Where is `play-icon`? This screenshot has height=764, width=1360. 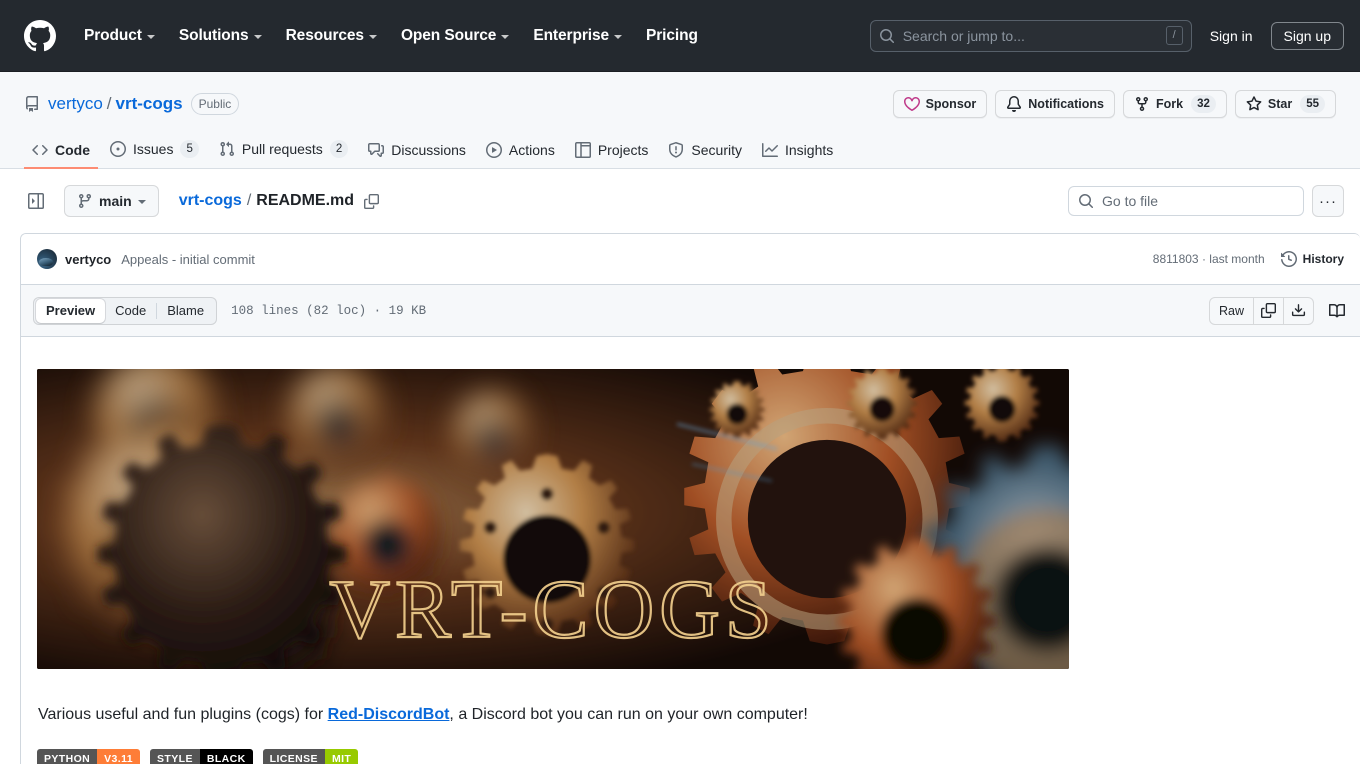 play-icon is located at coordinates (493, 150).